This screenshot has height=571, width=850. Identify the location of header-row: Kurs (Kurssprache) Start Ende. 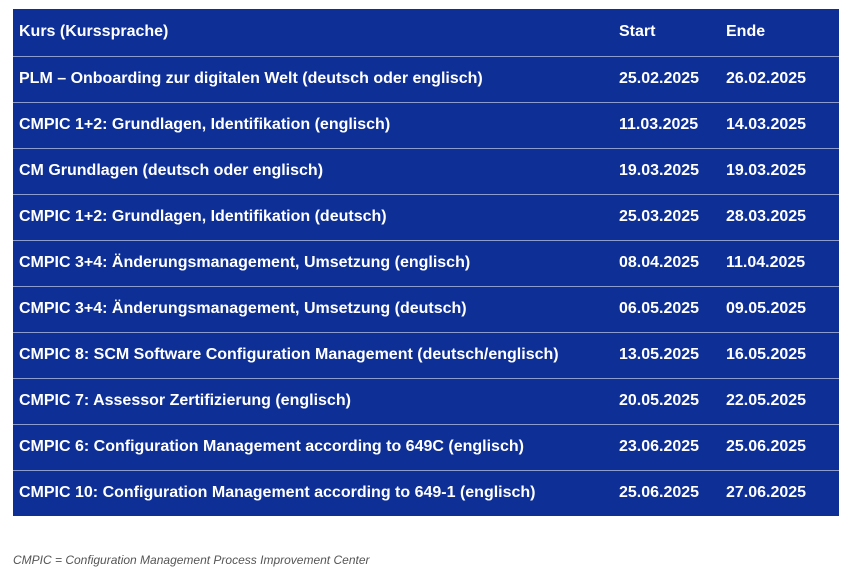
(426, 32).